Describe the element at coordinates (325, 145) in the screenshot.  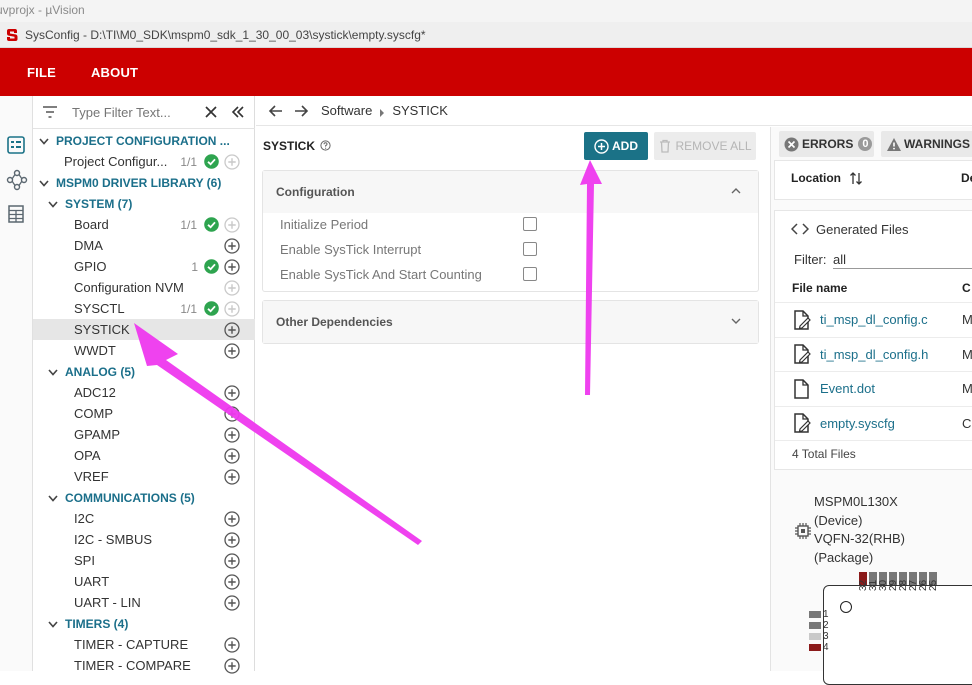
I see `help-icon` at that location.